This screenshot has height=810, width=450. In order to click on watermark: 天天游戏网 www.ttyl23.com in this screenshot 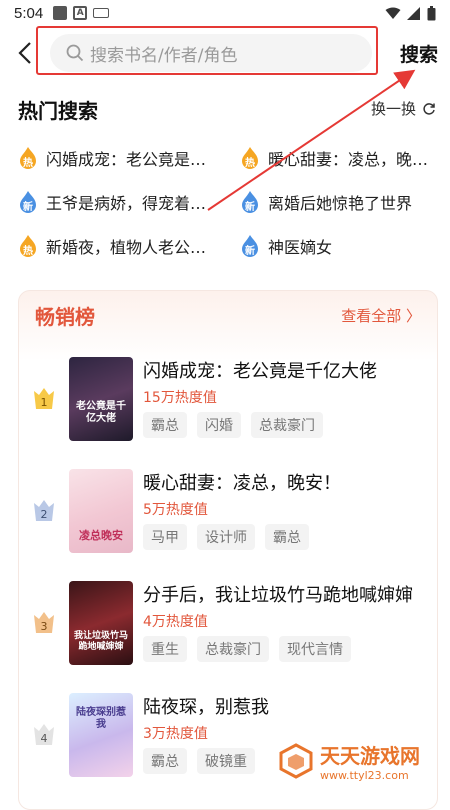, I will do `click(349, 761)`.